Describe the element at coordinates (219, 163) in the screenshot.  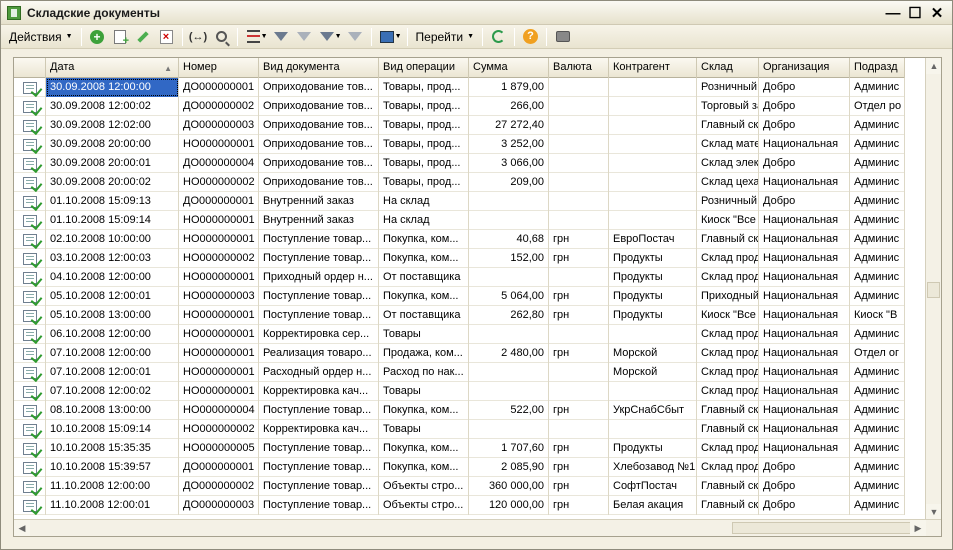
I see `cell-number: ДО000000004` at that location.